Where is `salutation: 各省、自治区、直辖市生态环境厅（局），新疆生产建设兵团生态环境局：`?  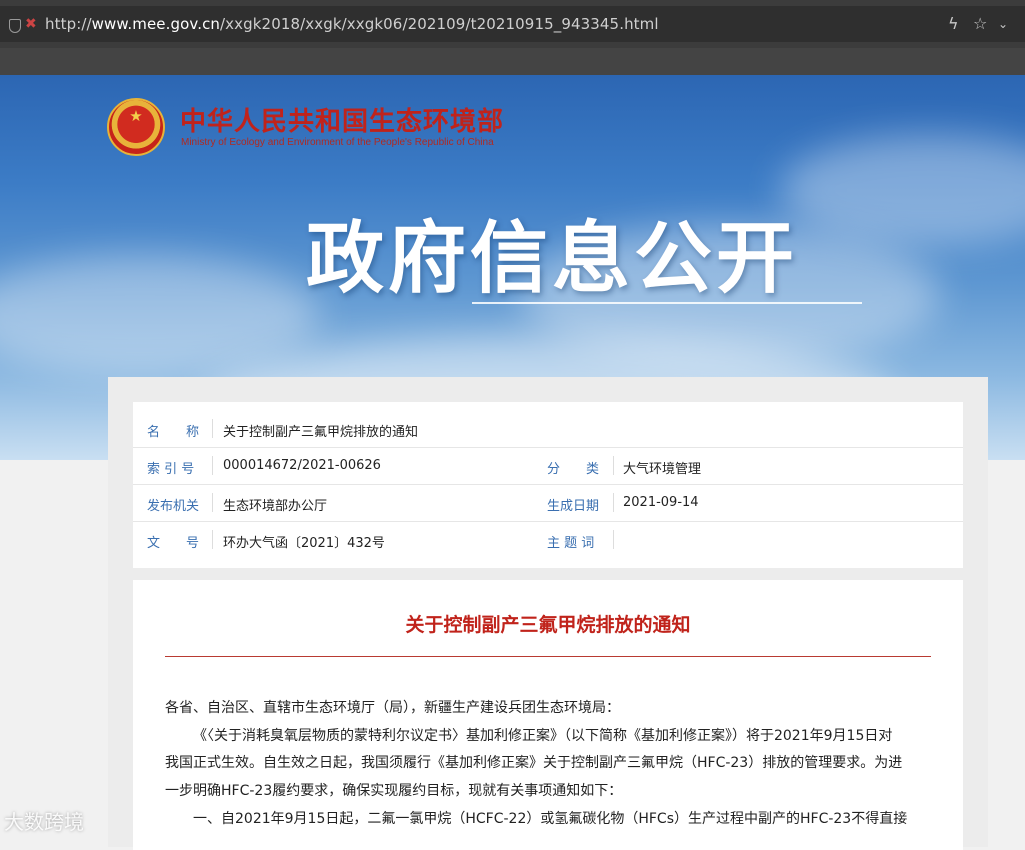
salutation: 各省、自治区、直辖市生态环境厅（局），新疆生产建设兵团生态环境局： is located at coordinates (392, 708).